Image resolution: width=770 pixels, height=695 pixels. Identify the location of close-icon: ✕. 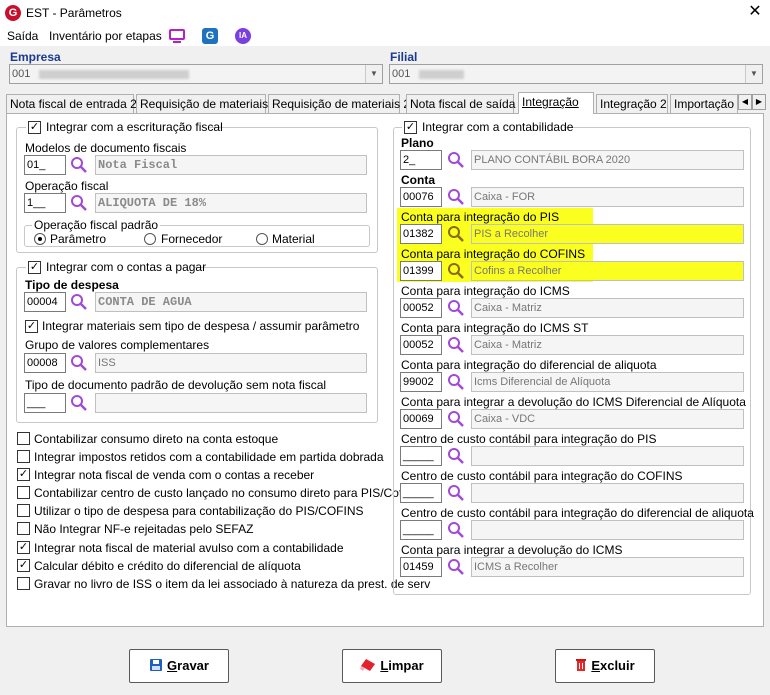
(755, 12).